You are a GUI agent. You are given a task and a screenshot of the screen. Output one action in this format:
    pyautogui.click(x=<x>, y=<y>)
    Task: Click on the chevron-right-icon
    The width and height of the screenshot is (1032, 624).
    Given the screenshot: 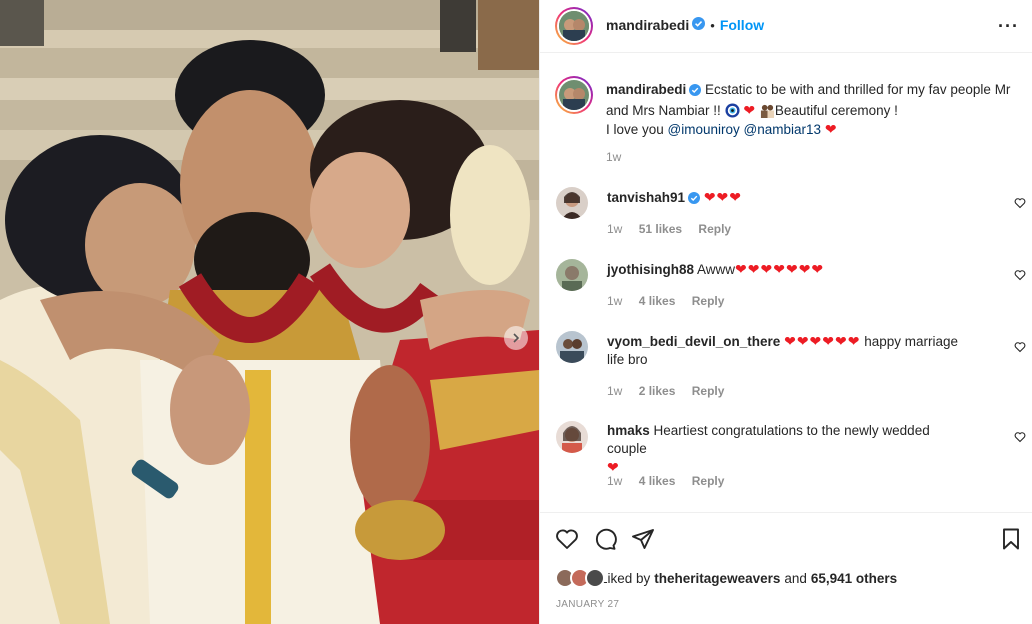 What is the action you would take?
    pyautogui.click(x=516, y=338)
    